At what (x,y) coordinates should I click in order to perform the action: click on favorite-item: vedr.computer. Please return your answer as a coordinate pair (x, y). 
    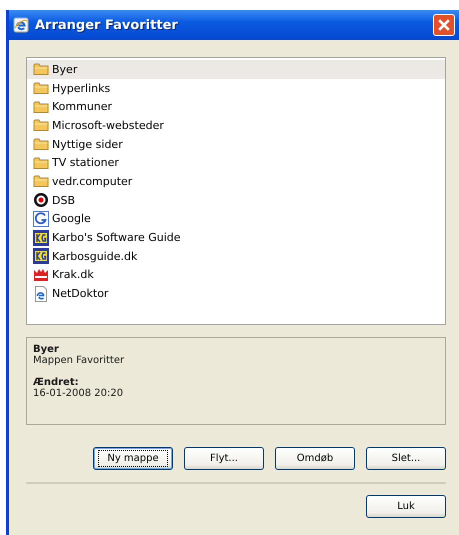
    Looking at the image, I should click on (236, 181).